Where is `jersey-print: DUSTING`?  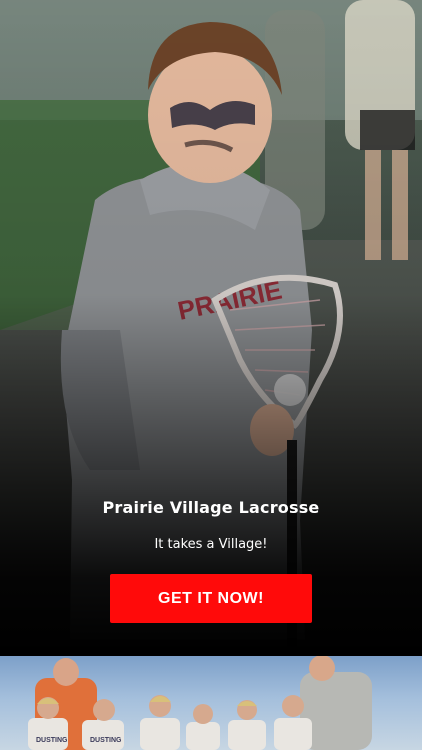 jersey-print: DUSTING is located at coordinates (52, 740).